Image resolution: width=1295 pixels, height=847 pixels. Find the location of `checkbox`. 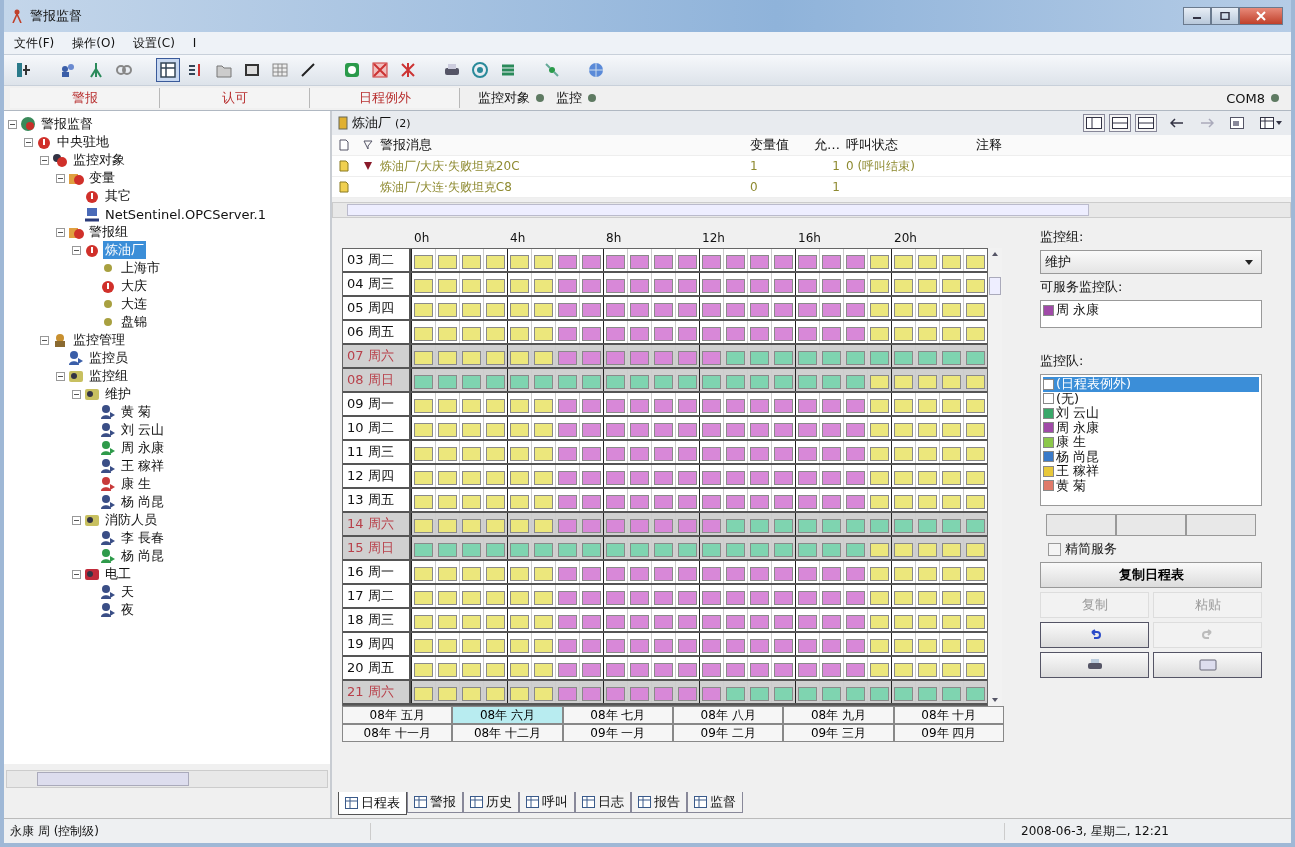

checkbox is located at coordinates (1054, 549).